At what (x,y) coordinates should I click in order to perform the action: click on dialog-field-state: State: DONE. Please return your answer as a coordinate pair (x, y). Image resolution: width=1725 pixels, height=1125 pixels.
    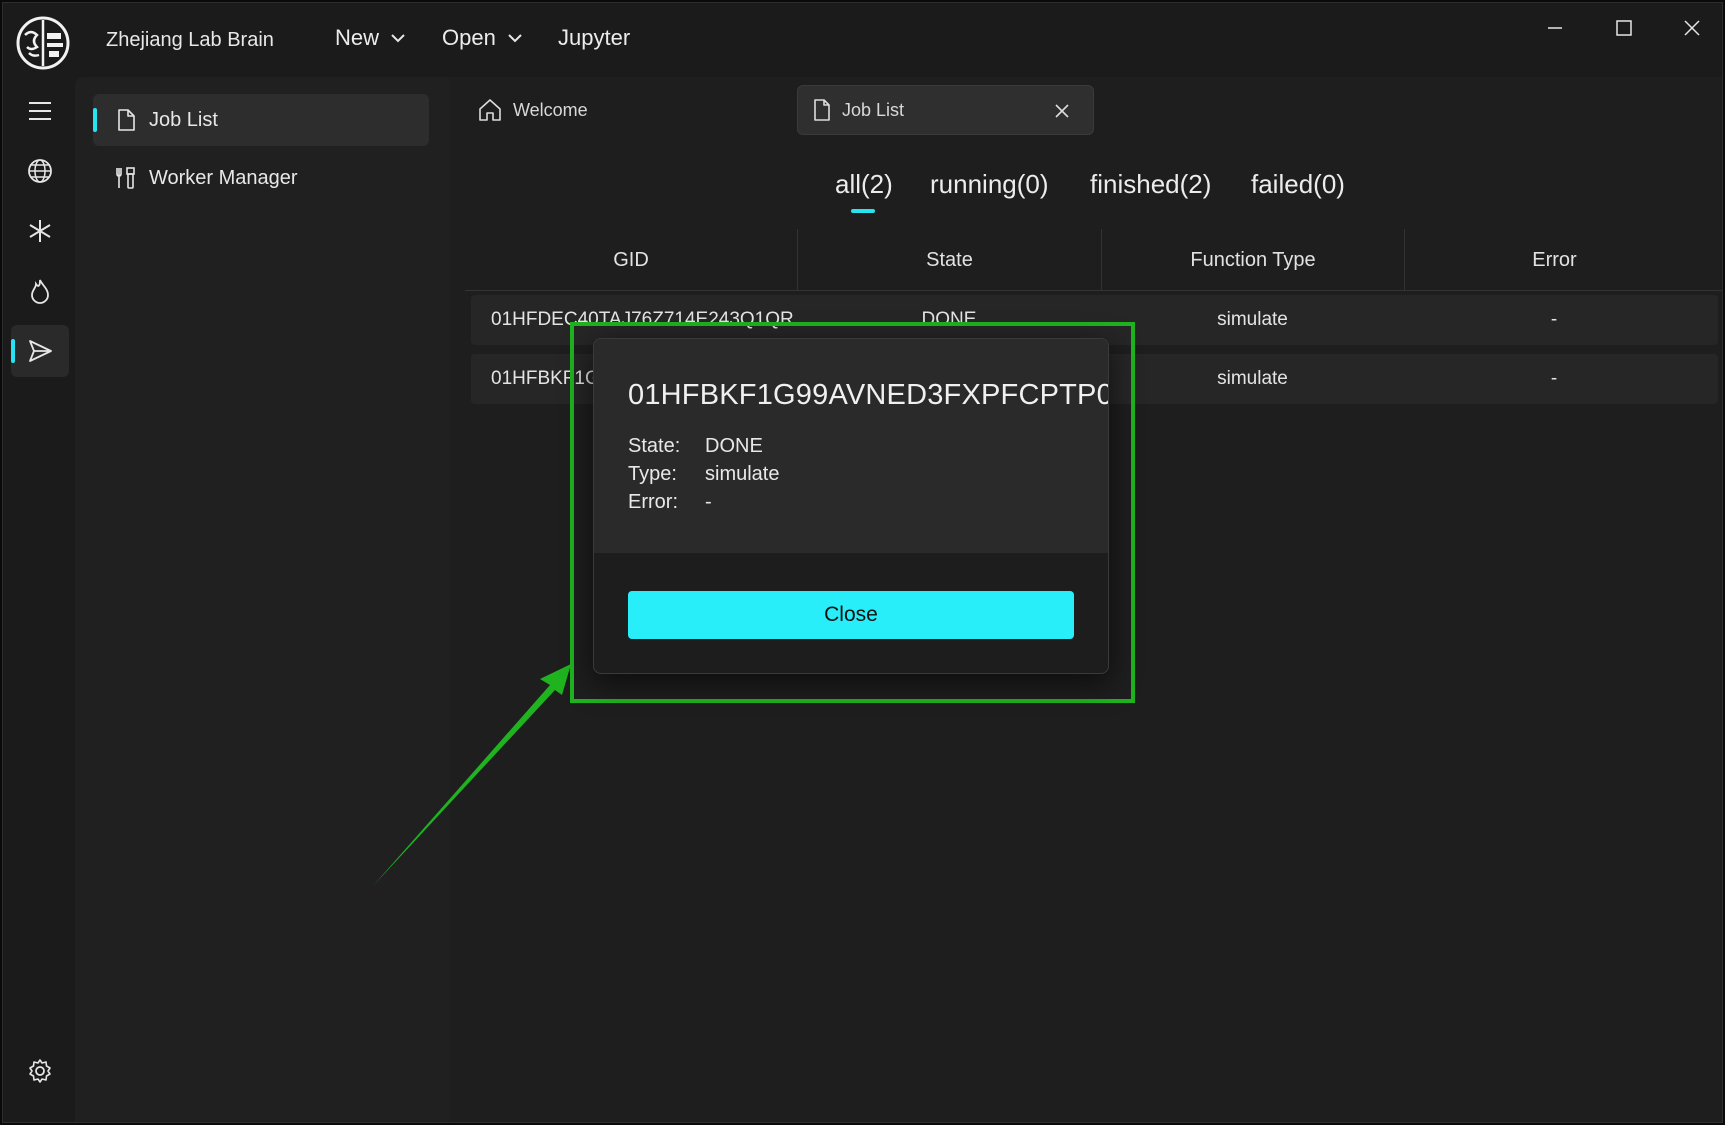
    Looking at the image, I should click on (695, 446).